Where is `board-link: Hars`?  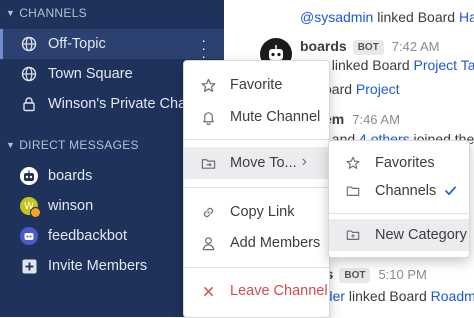
board-link: Hars is located at coordinates (466, 17).